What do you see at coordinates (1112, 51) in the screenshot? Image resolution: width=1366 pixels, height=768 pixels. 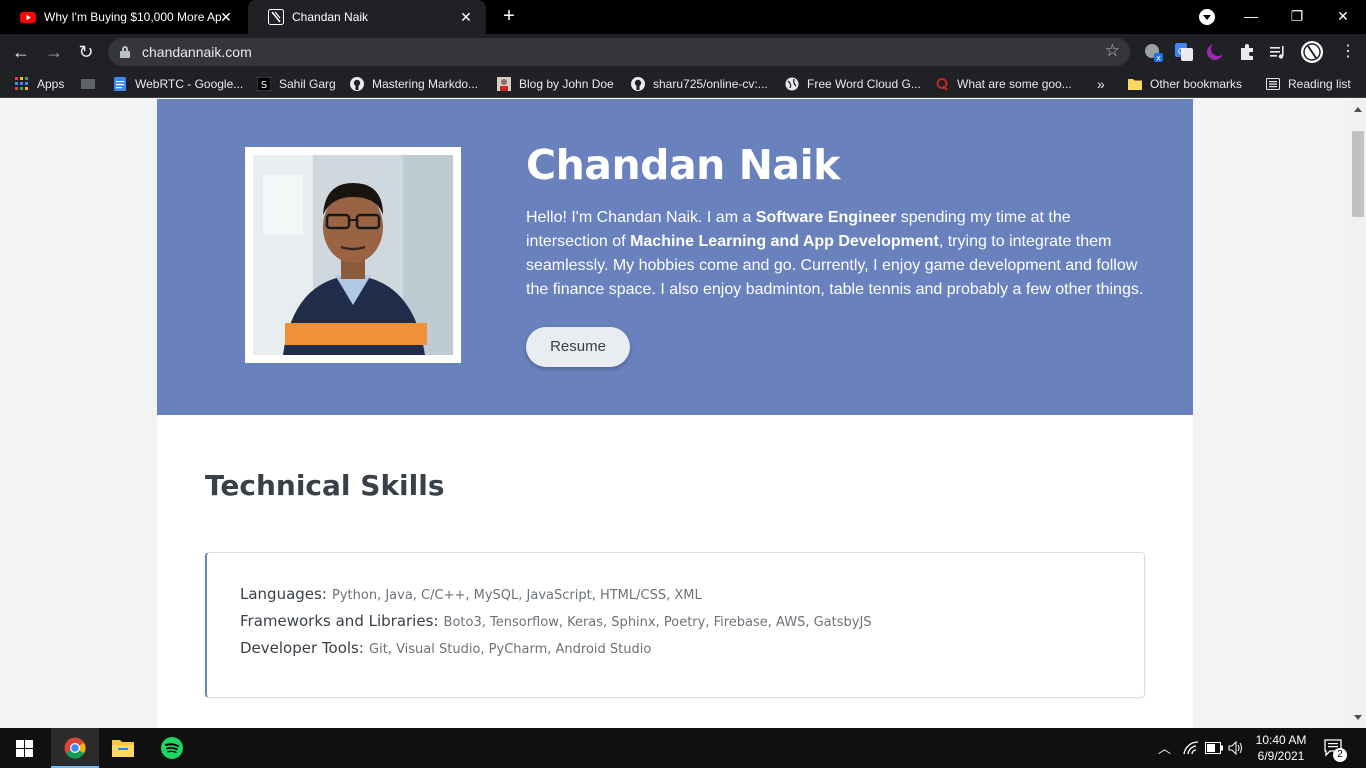 I see `bookmark-star-icon: ☆` at bounding box center [1112, 51].